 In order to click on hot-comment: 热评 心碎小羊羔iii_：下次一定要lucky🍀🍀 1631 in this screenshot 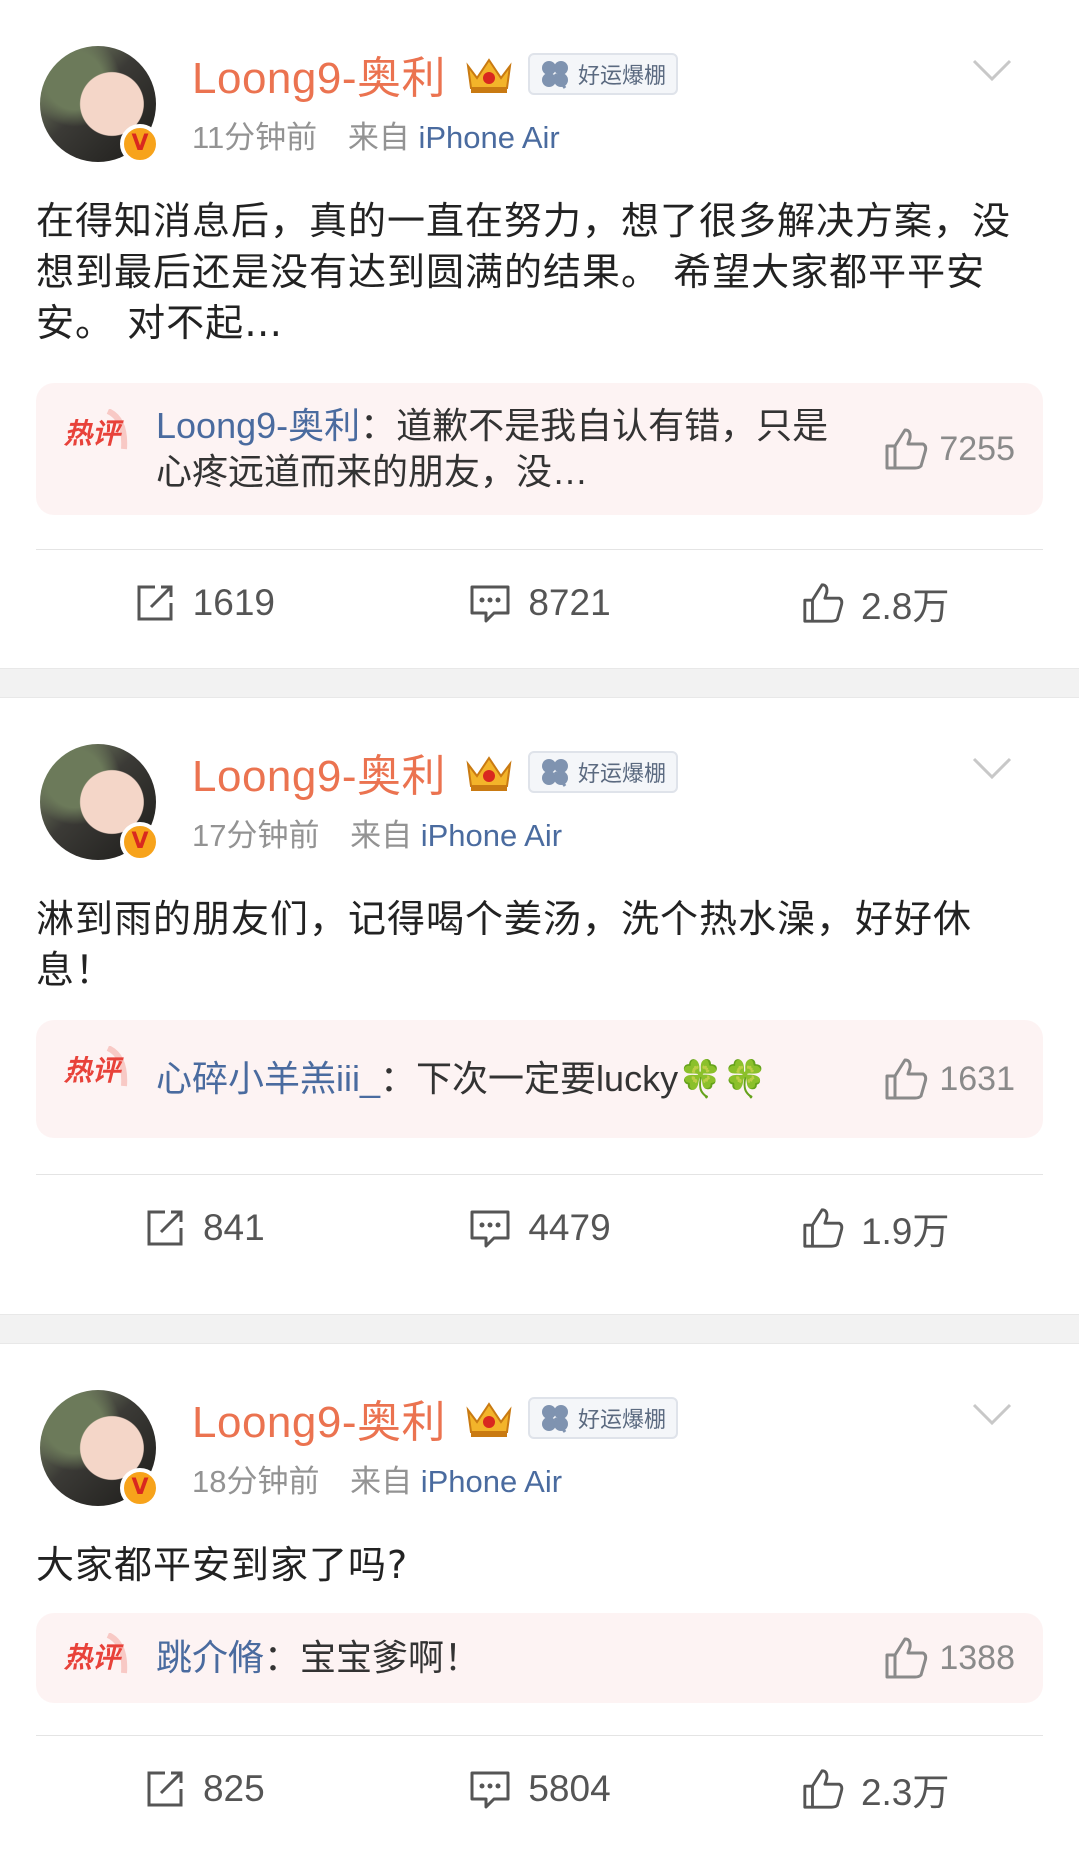, I will do `click(539, 1079)`.